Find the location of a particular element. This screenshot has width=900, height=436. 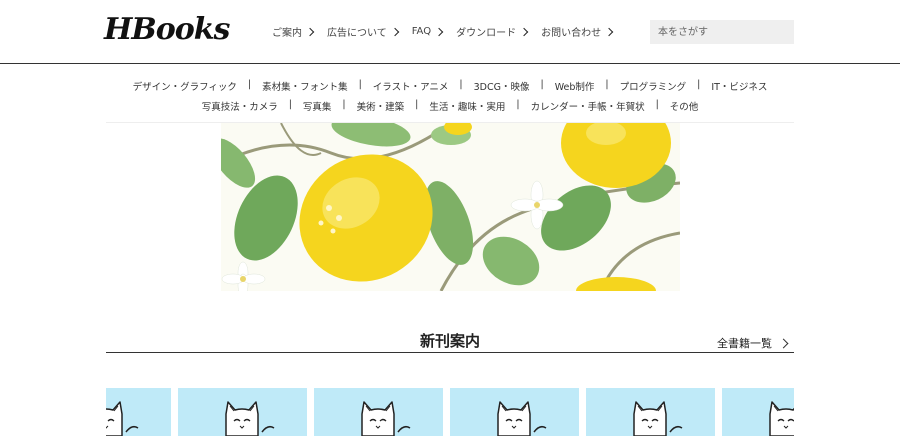

category-lifestyle: 生活・趣味・実用 is located at coordinates (467, 106).